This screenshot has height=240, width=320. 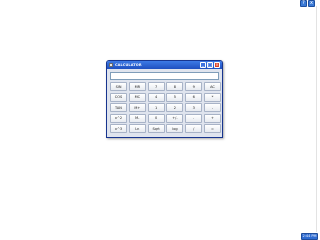 What do you see at coordinates (212, 118) in the screenshot?
I see `add-button: +` at bounding box center [212, 118].